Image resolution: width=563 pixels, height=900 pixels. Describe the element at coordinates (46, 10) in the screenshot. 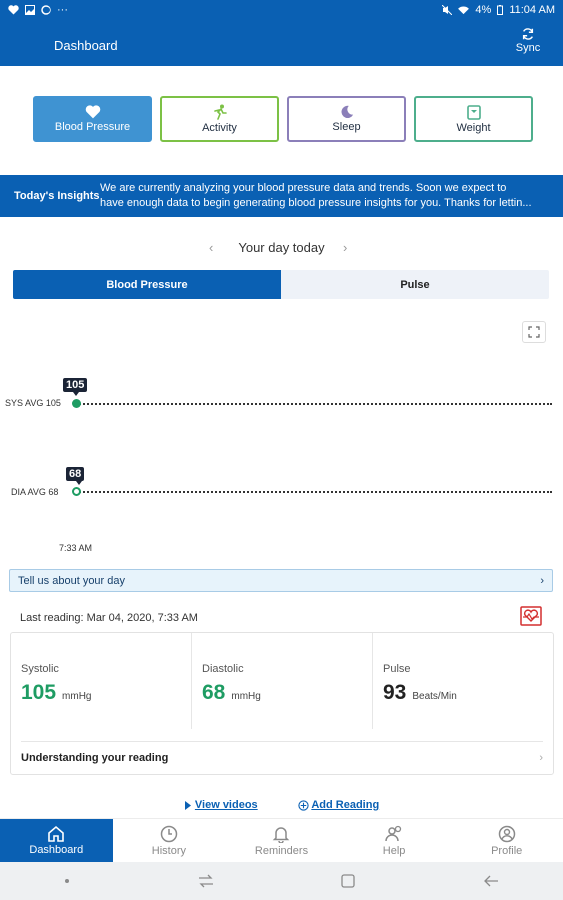

I see `cast-icon` at that location.